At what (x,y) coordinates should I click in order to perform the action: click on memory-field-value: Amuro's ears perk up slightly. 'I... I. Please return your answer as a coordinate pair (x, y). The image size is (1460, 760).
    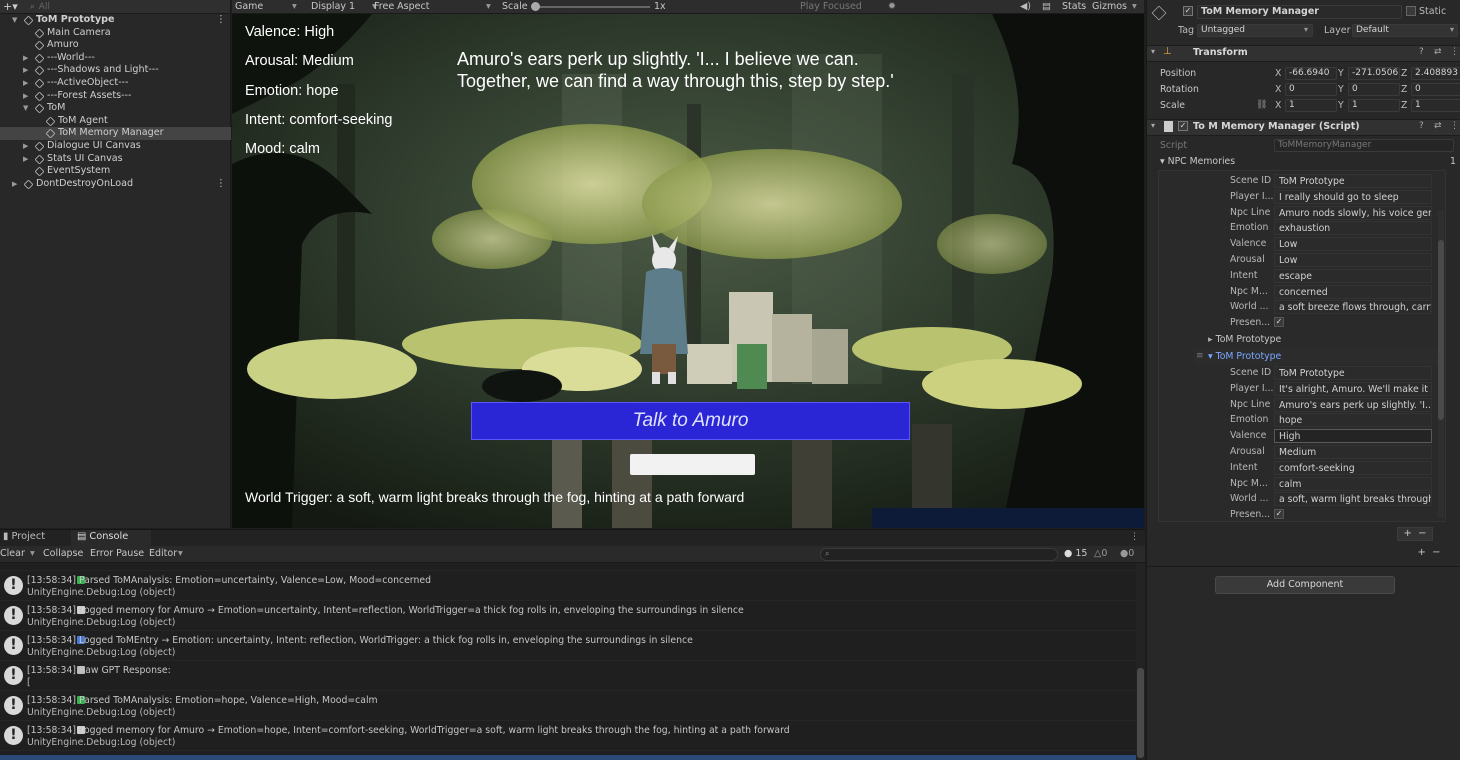
    Looking at the image, I should click on (1353, 404).